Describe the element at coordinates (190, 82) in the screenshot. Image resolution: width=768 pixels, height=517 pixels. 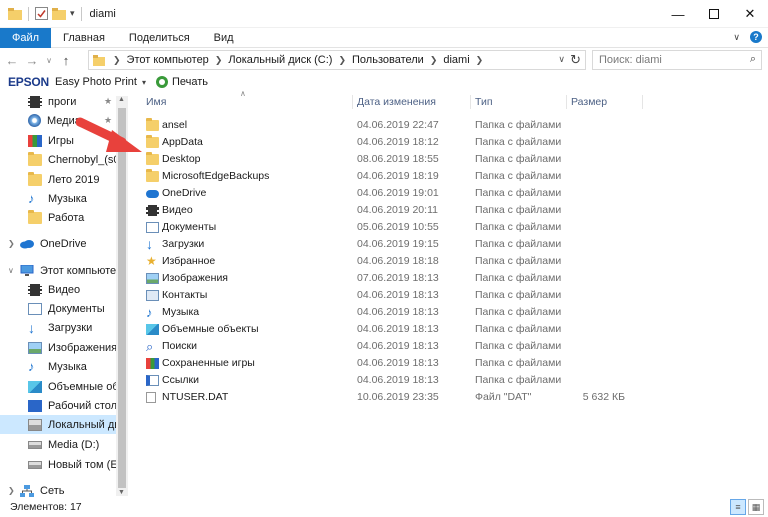
I see `print-button: Печать` at that location.